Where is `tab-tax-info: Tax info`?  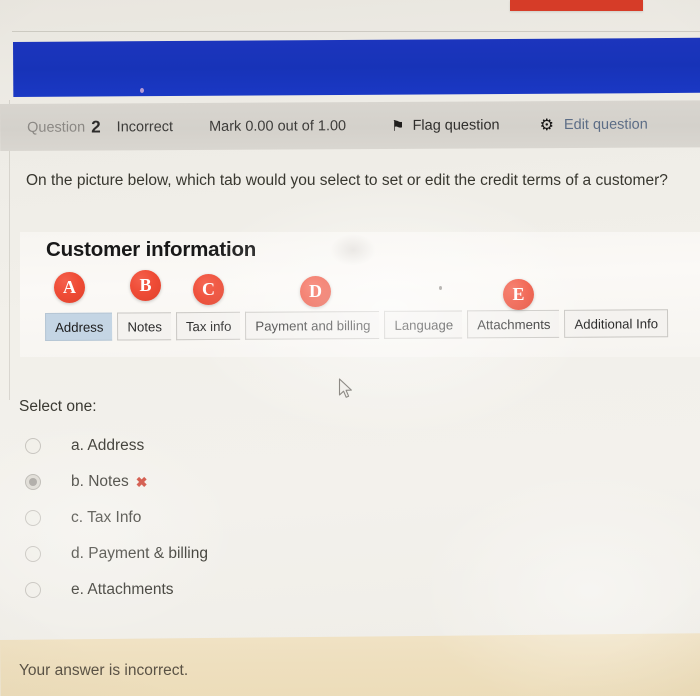
tab-tax-info: Tax info is located at coordinates (208, 326).